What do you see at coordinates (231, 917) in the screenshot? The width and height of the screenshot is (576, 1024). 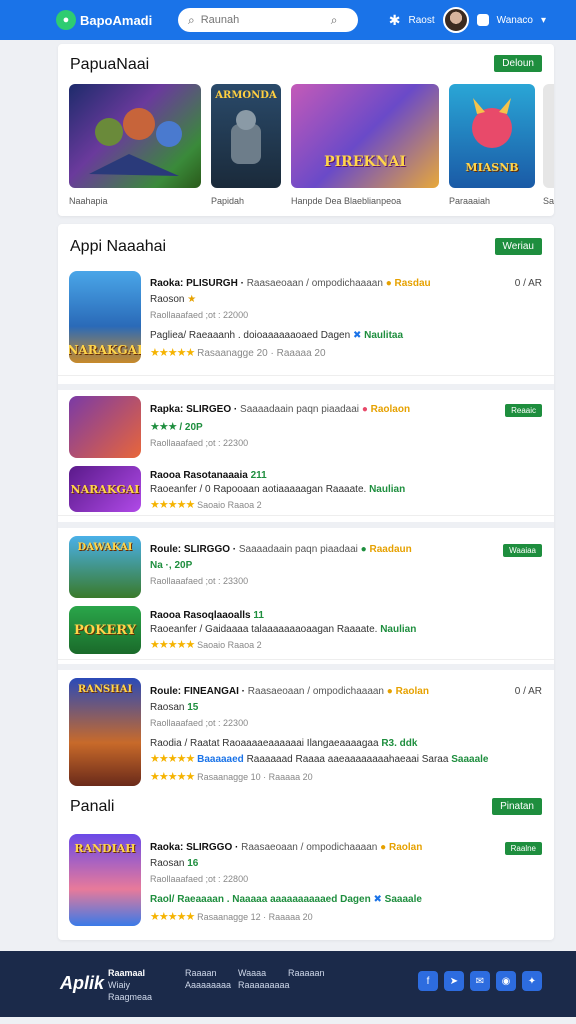 I see `app-rating: ★★★★★ Rasaanagge 12 · Raaaaa 20` at bounding box center [231, 917].